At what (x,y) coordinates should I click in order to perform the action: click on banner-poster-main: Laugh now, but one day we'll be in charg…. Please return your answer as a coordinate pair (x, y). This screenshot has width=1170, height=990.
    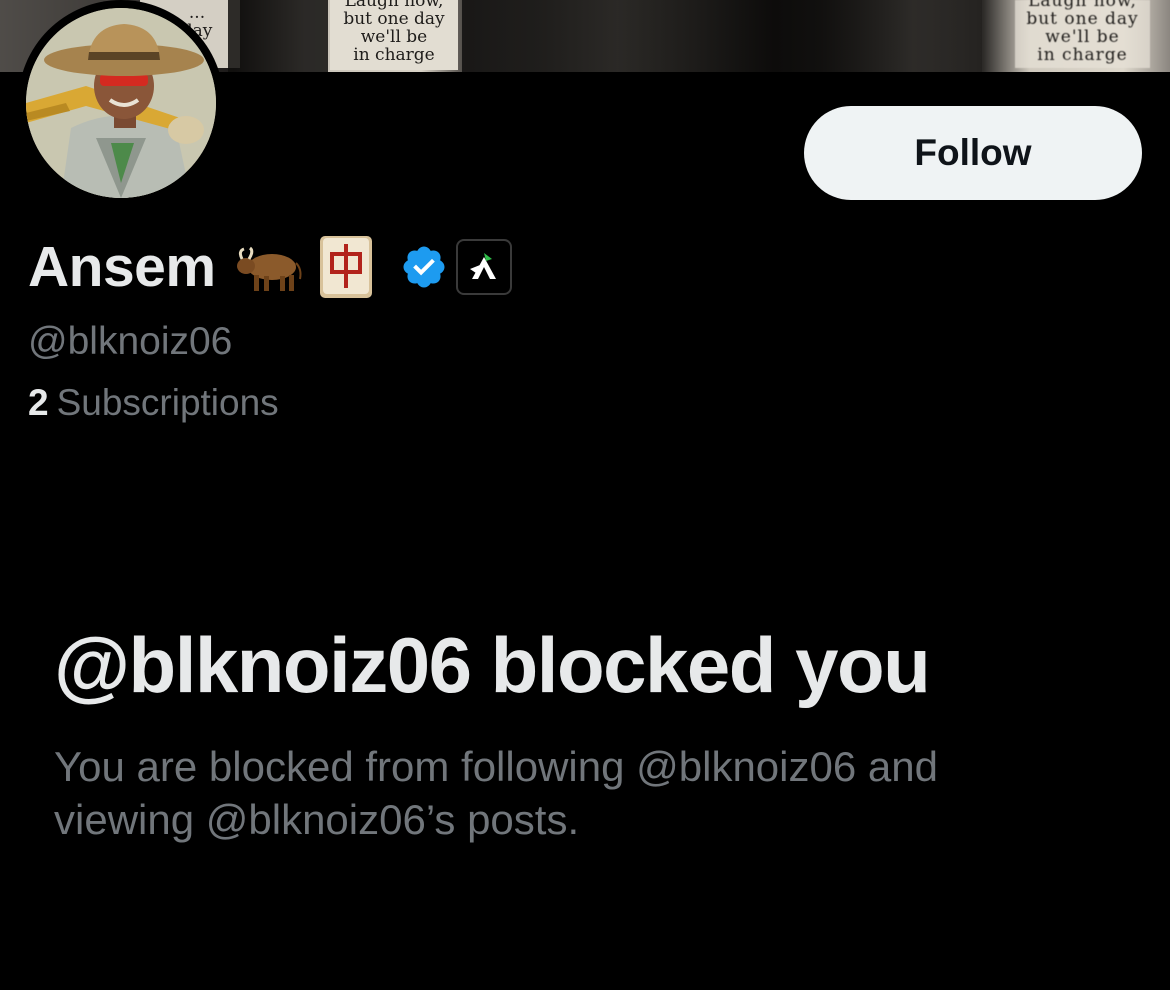
    Looking at the image, I should click on (394, 35).